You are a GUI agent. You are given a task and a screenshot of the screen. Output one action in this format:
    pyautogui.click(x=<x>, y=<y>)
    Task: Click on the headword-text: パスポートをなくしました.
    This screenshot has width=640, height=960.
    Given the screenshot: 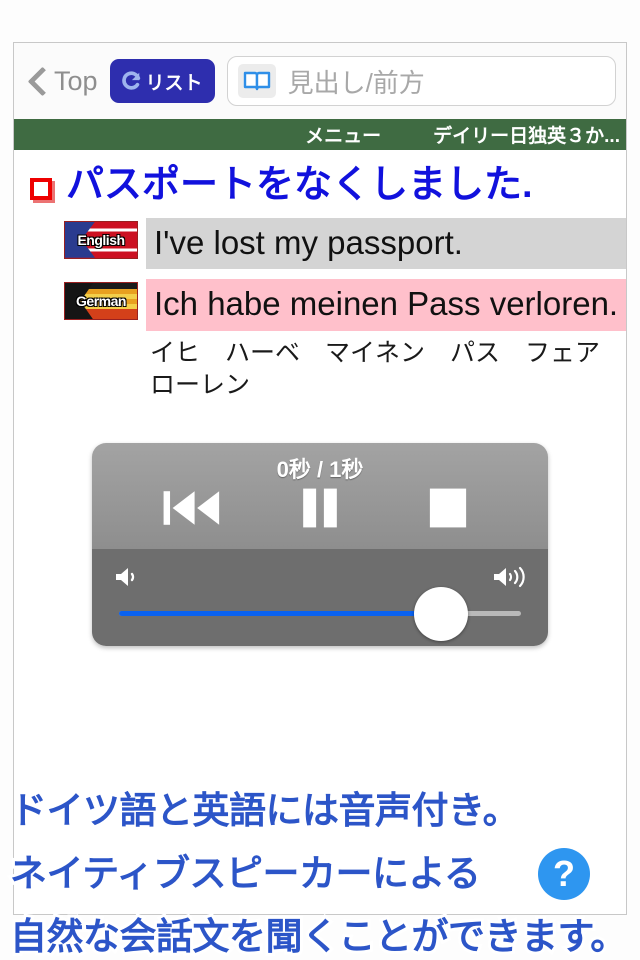 What is the action you would take?
    pyautogui.click(x=299, y=185)
    